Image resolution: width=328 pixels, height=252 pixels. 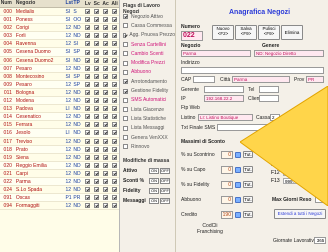 What do you see at coordinates (149, 118) in the screenshot?
I see `flag-item: Lista Statistiche` at bounding box center [149, 118].